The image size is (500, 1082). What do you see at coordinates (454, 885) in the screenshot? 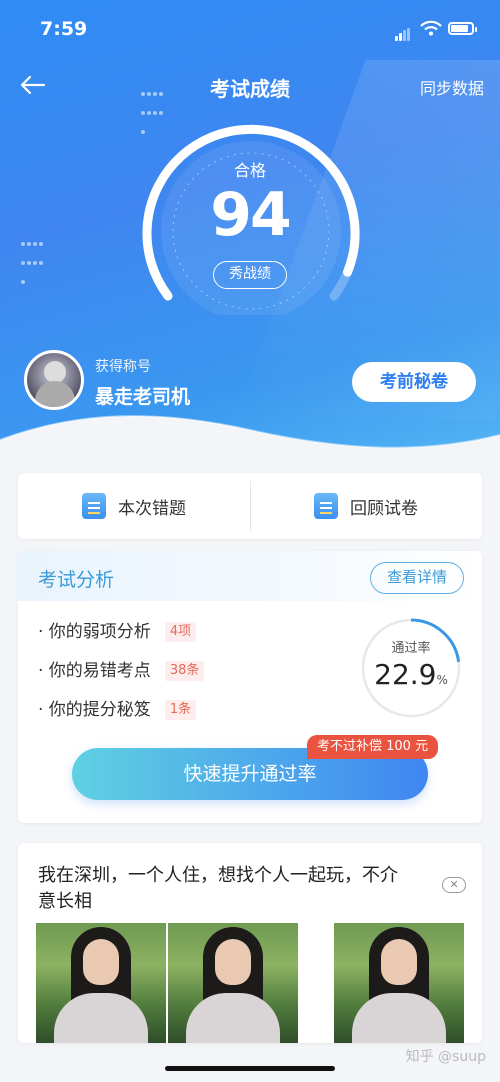
I see `close-icon: ✕` at bounding box center [454, 885].